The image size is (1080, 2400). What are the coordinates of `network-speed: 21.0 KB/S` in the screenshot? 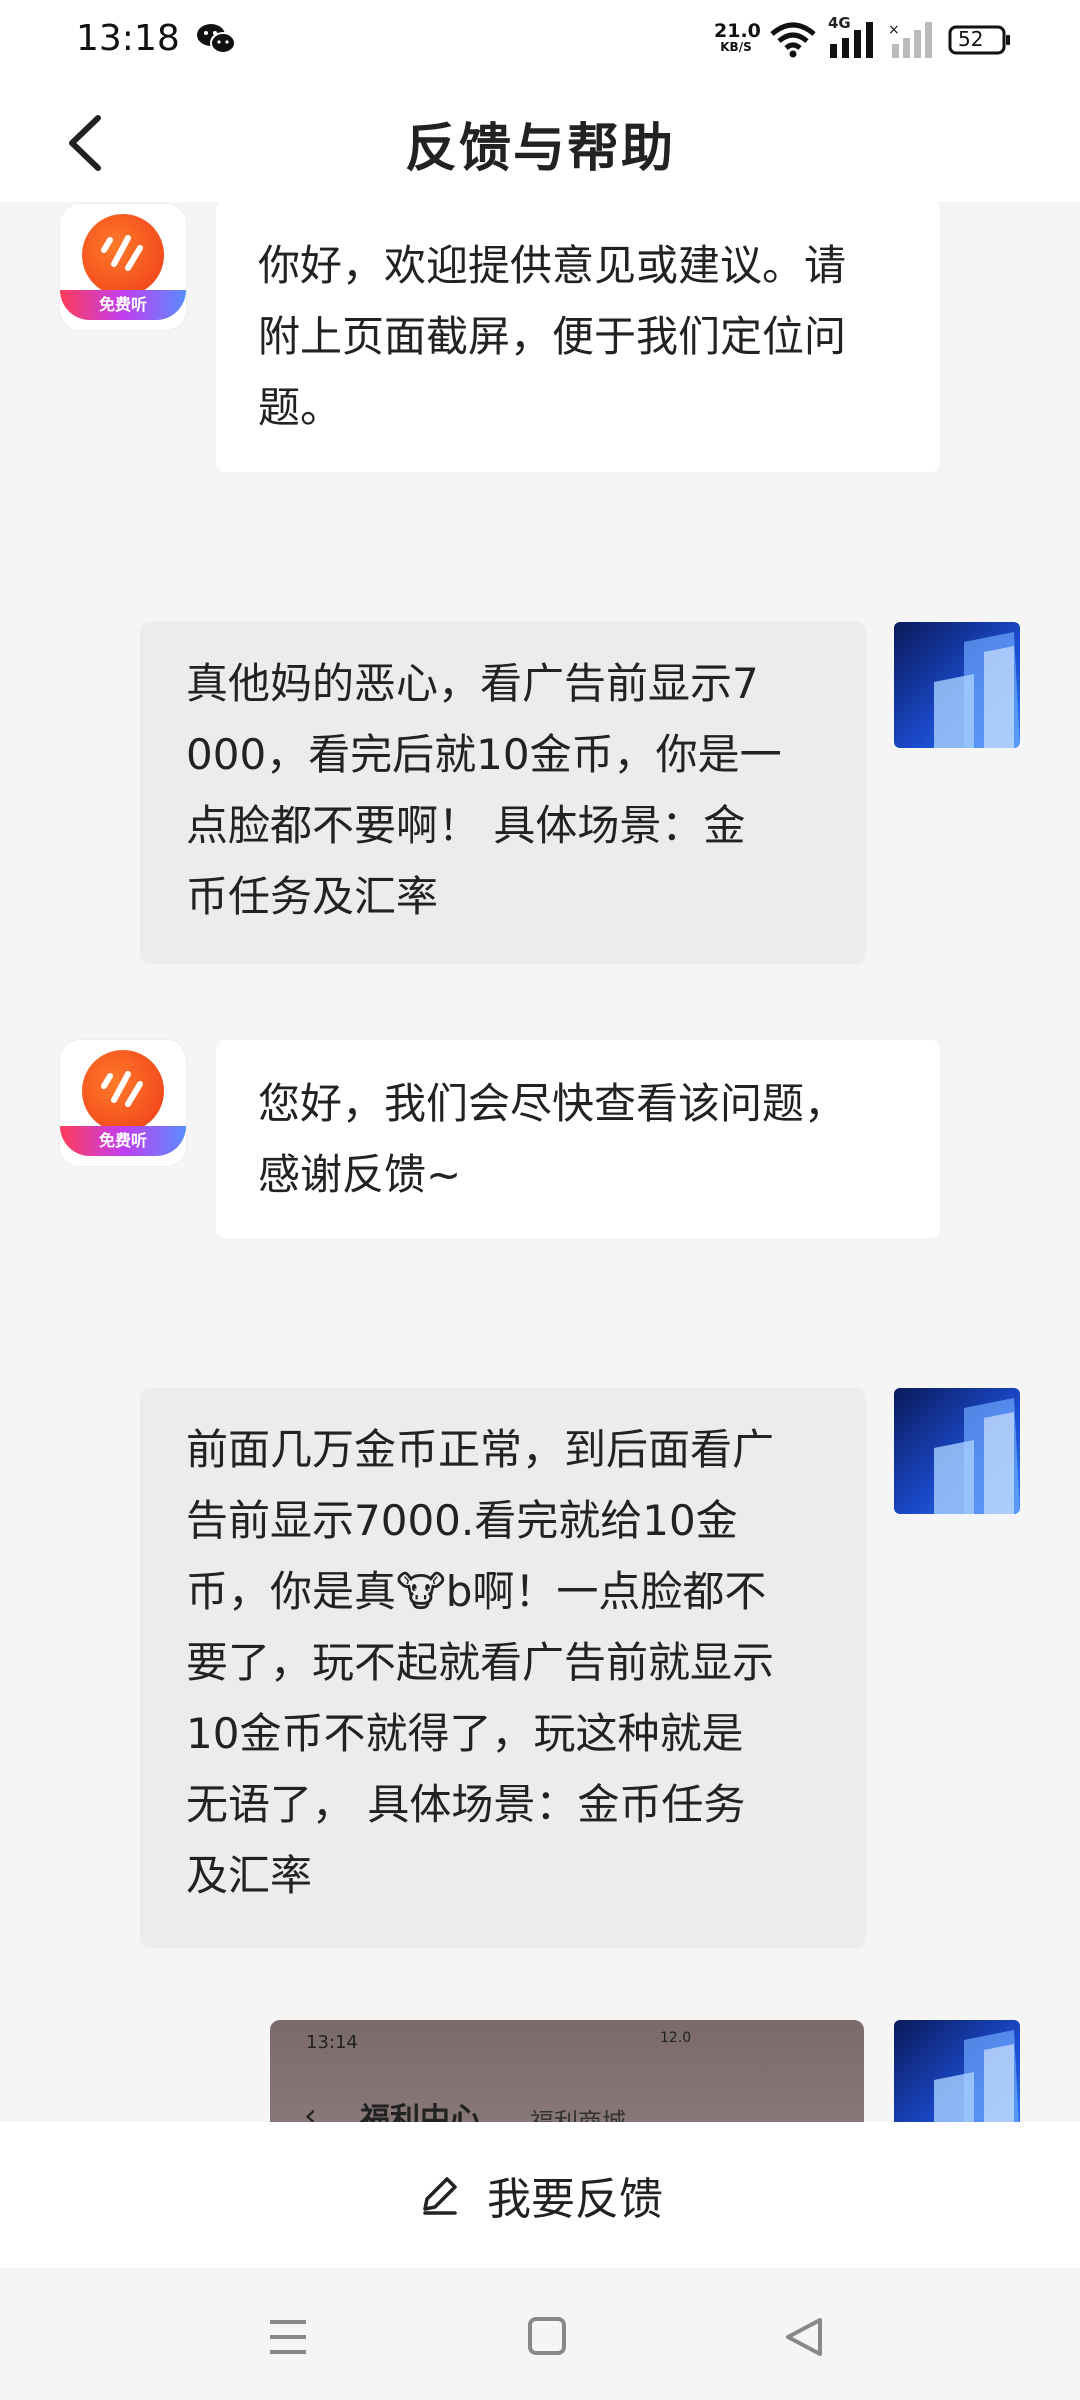 It's located at (737, 37).